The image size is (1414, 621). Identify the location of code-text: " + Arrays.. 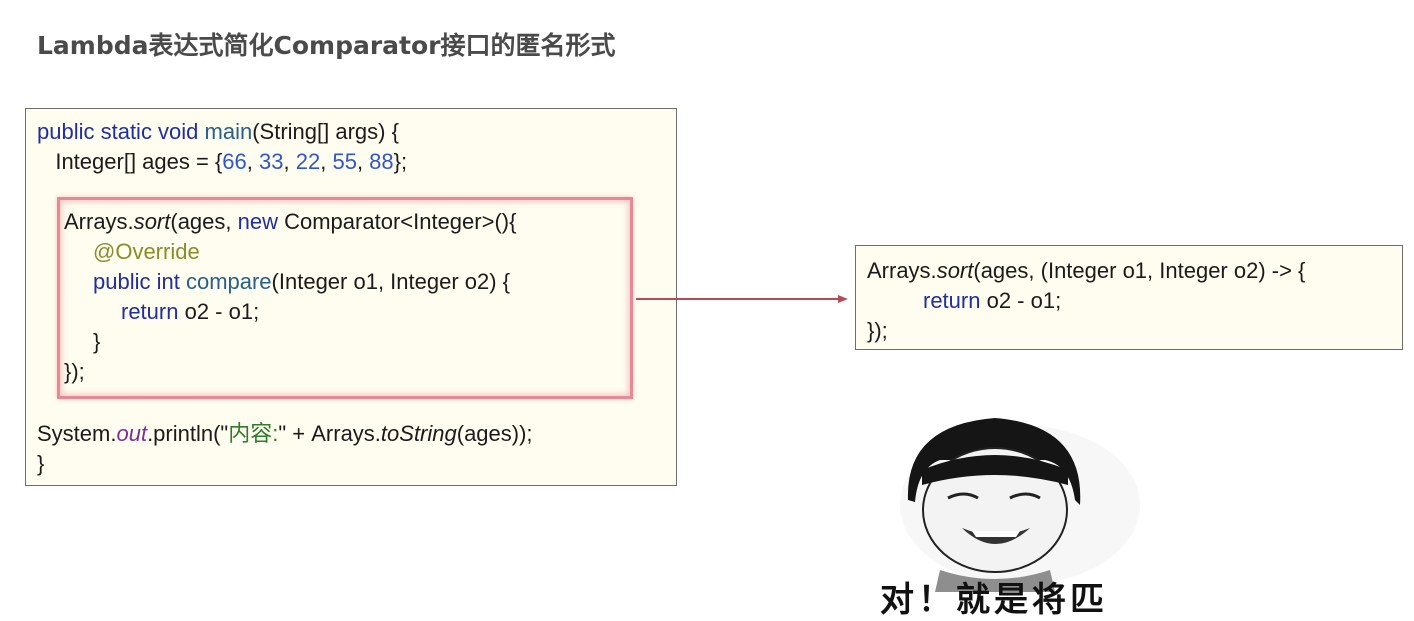
(329, 433).